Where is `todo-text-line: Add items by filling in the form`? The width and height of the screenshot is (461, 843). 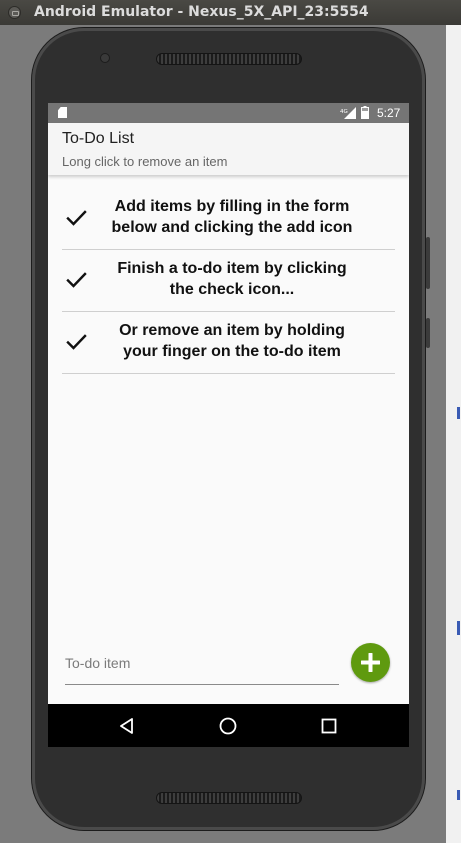 todo-text-line: Add items by filling in the form is located at coordinates (232, 206).